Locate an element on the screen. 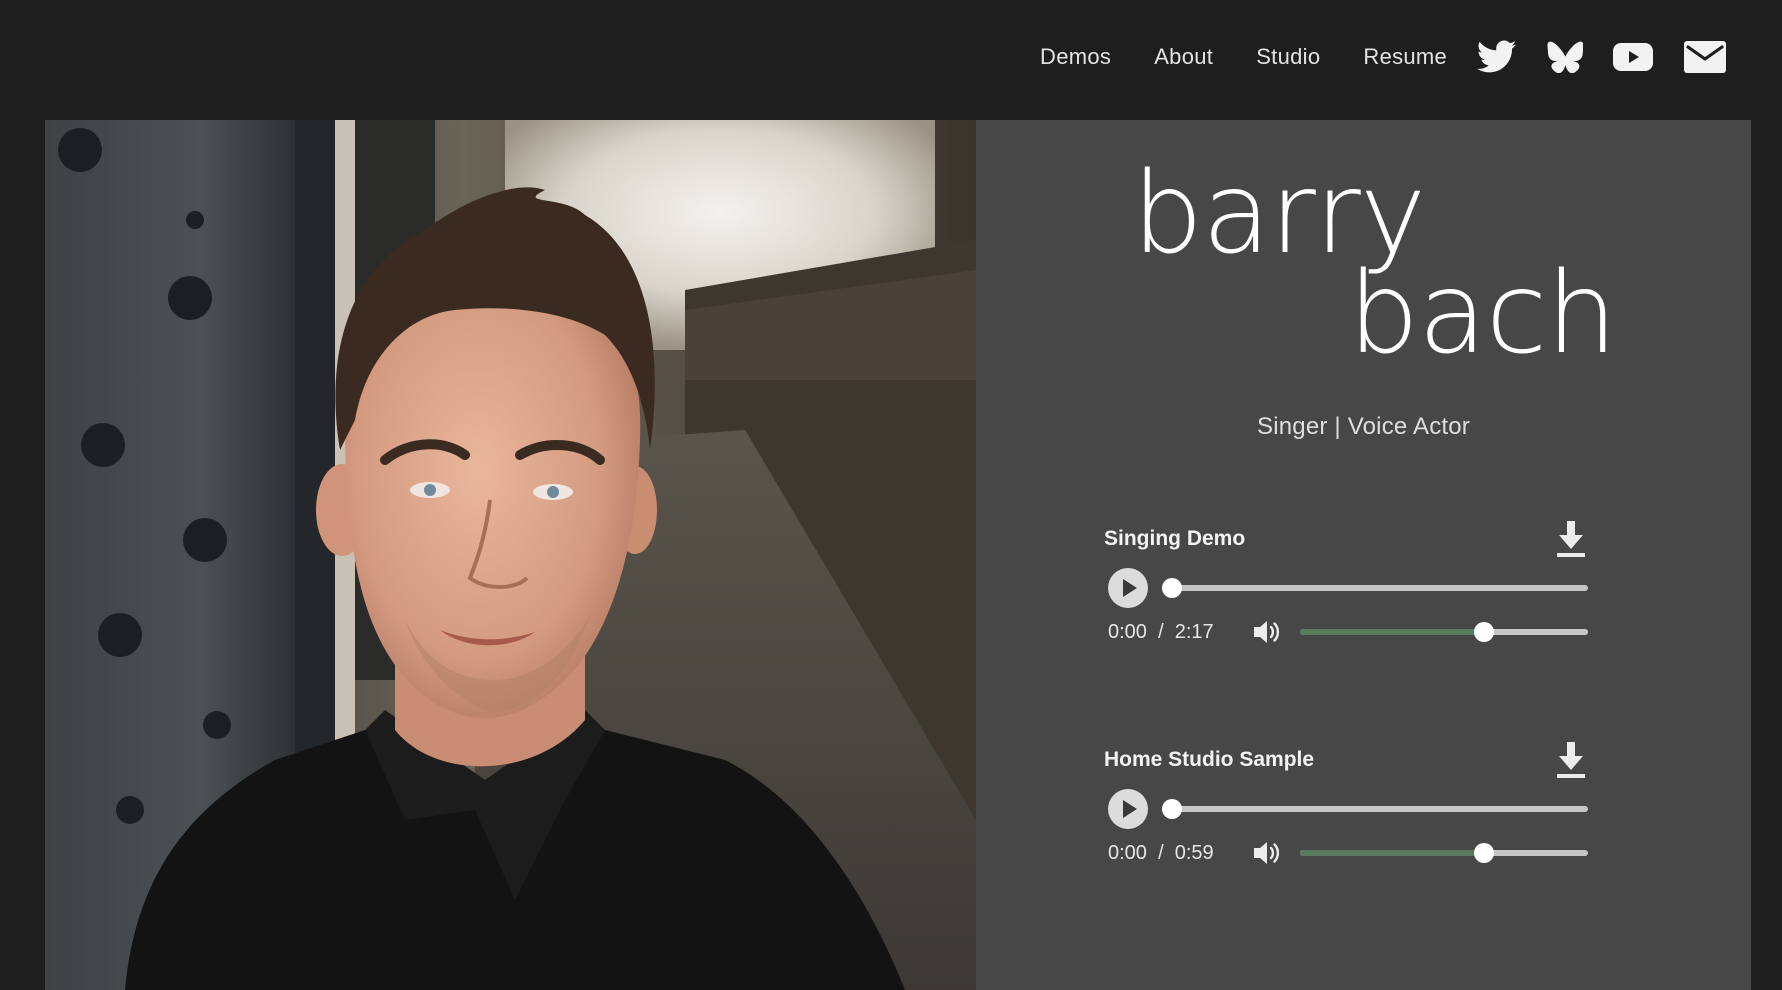 This screenshot has width=1782, height=990. social-links is located at coordinates (1601, 57).